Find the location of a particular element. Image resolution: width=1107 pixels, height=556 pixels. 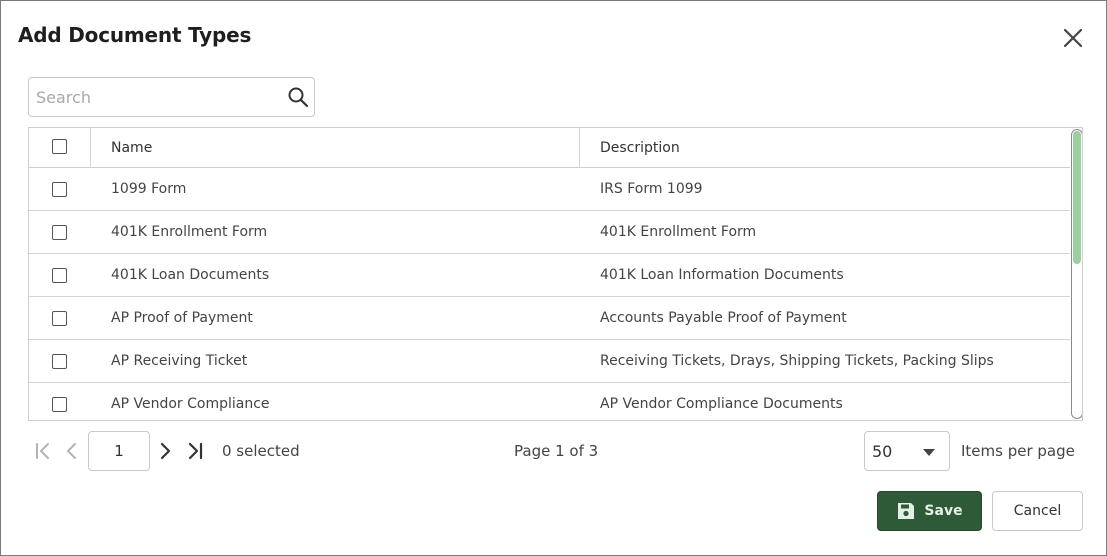

row-name: 401K Enrollment Form is located at coordinates (189, 232).